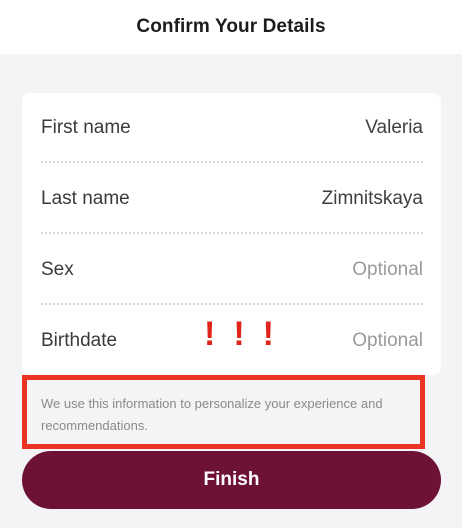 The image size is (462, 528). I want to click on exclamation-marks: ! ! !, so click(239, 334).